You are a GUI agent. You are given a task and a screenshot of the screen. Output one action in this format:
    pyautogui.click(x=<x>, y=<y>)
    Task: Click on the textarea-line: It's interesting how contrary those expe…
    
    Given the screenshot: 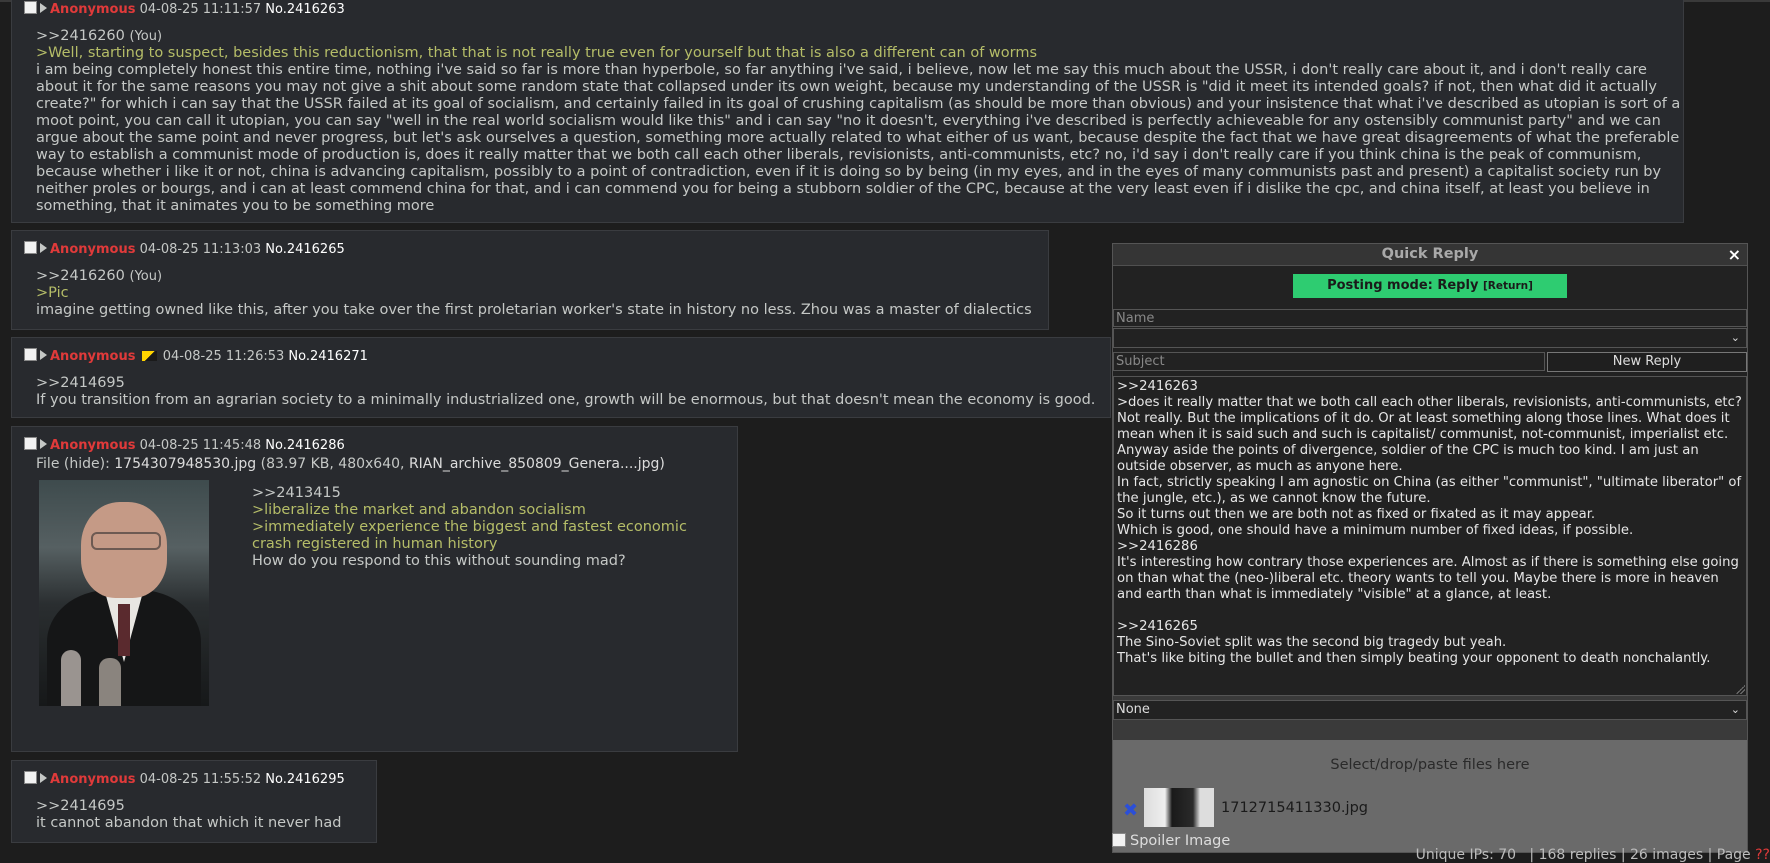 What is the action you would take?
    pyautogui.click(x=1428, y=562)
    